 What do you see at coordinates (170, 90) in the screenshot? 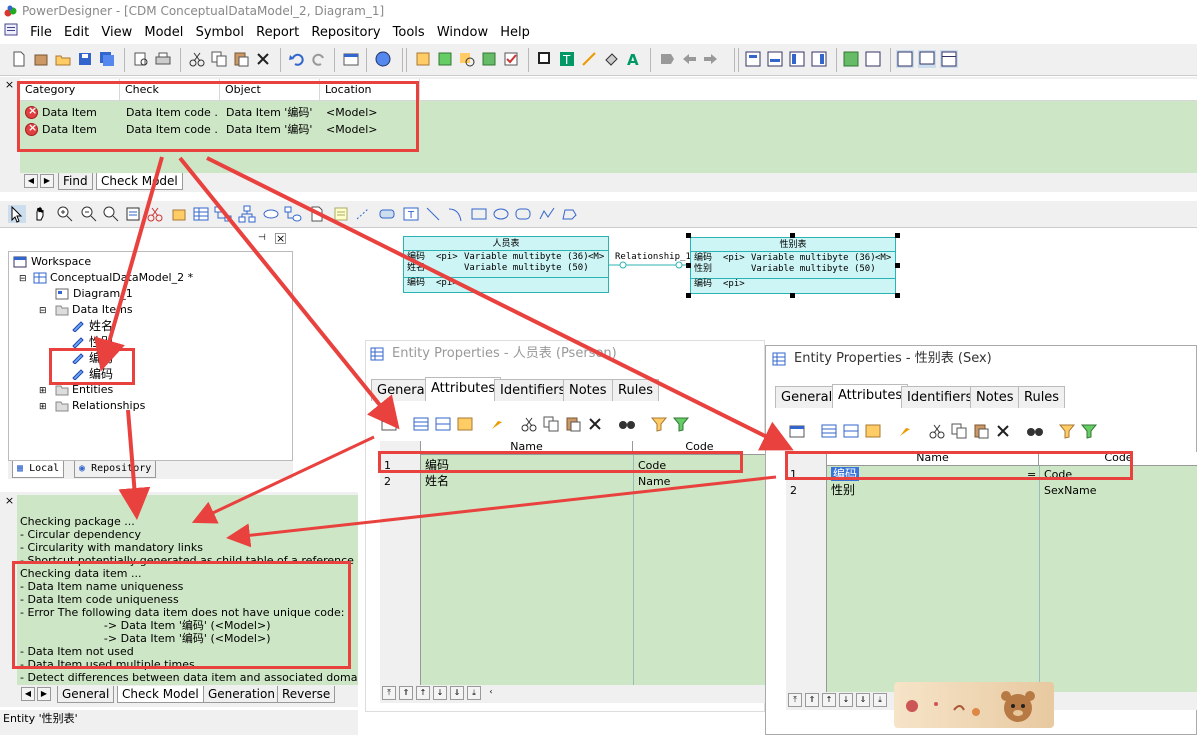
I see `col-header-check: Check` at bounding box center [170, 90].